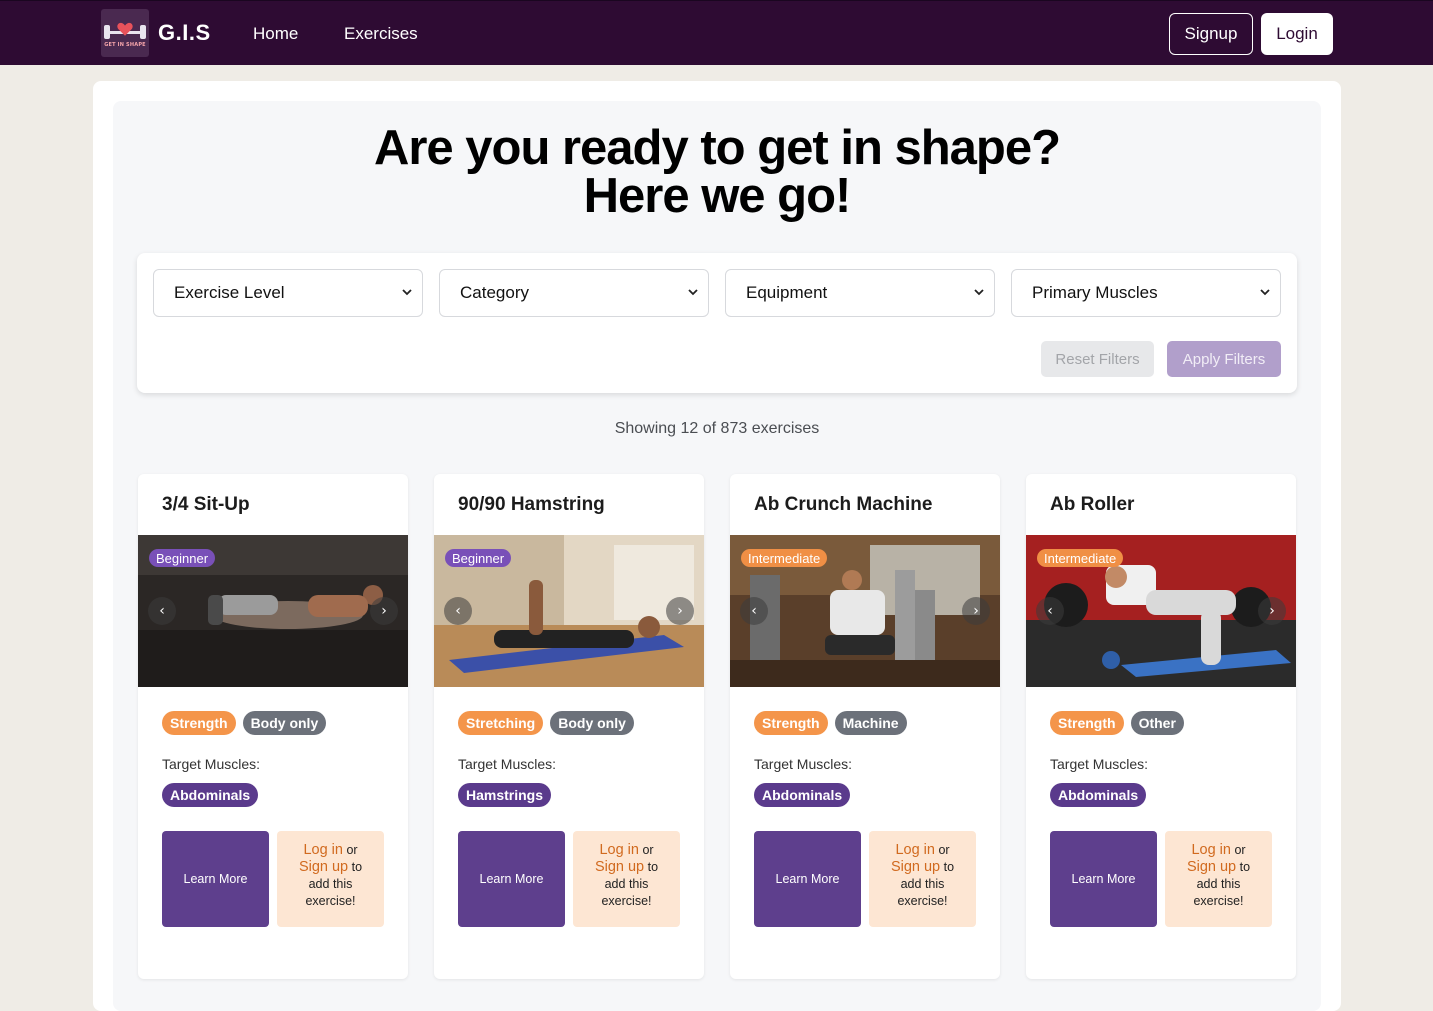  Describe the element at coordinates (125, 45) in the screenshot. I see `logo-text: GET IN SHAPE` at that location.